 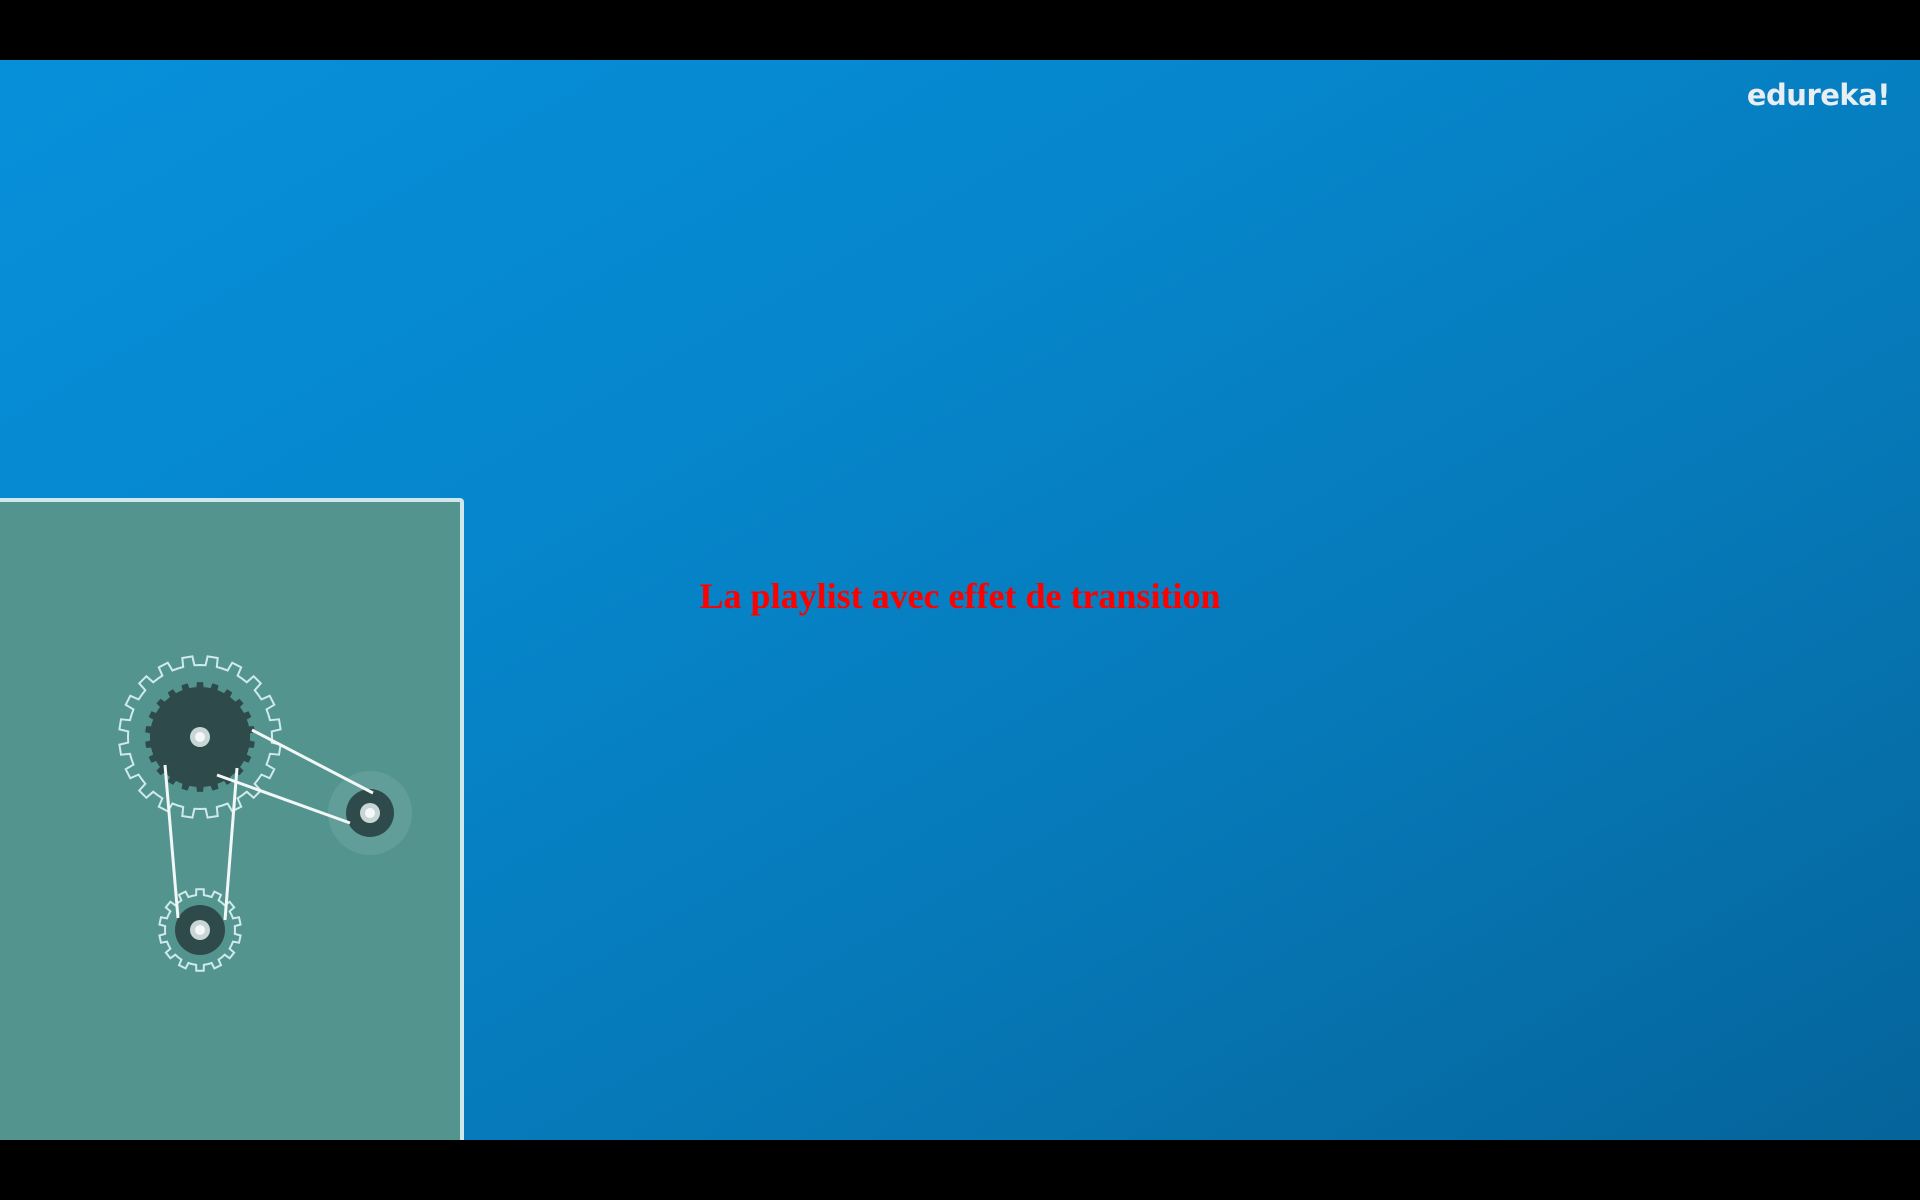 I want to click on subtitle-caption: La playlist avec effet de transition, so click(x=960, y=596).